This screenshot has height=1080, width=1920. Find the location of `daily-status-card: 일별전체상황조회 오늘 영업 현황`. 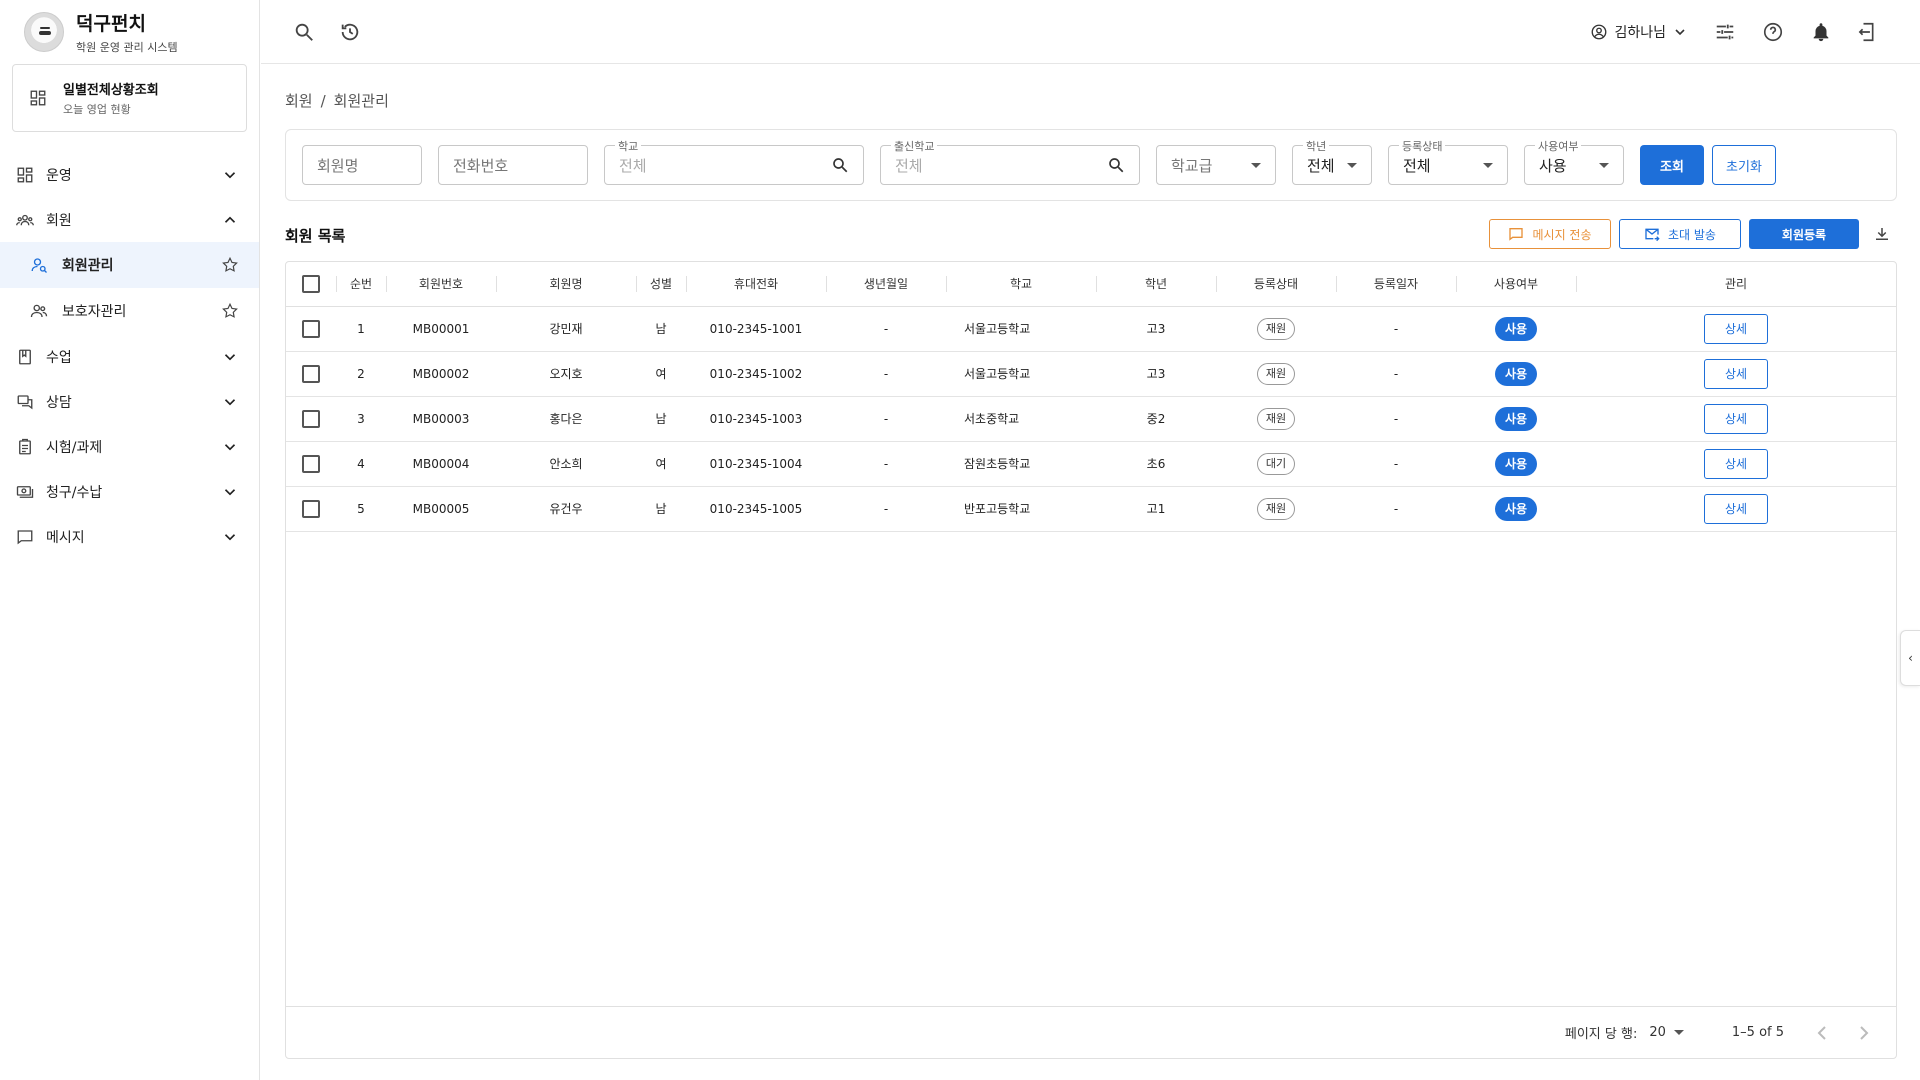

daily-status-card: 일별전체상황조회 오늘 영업 현황 is located at coordinates (129, 98).